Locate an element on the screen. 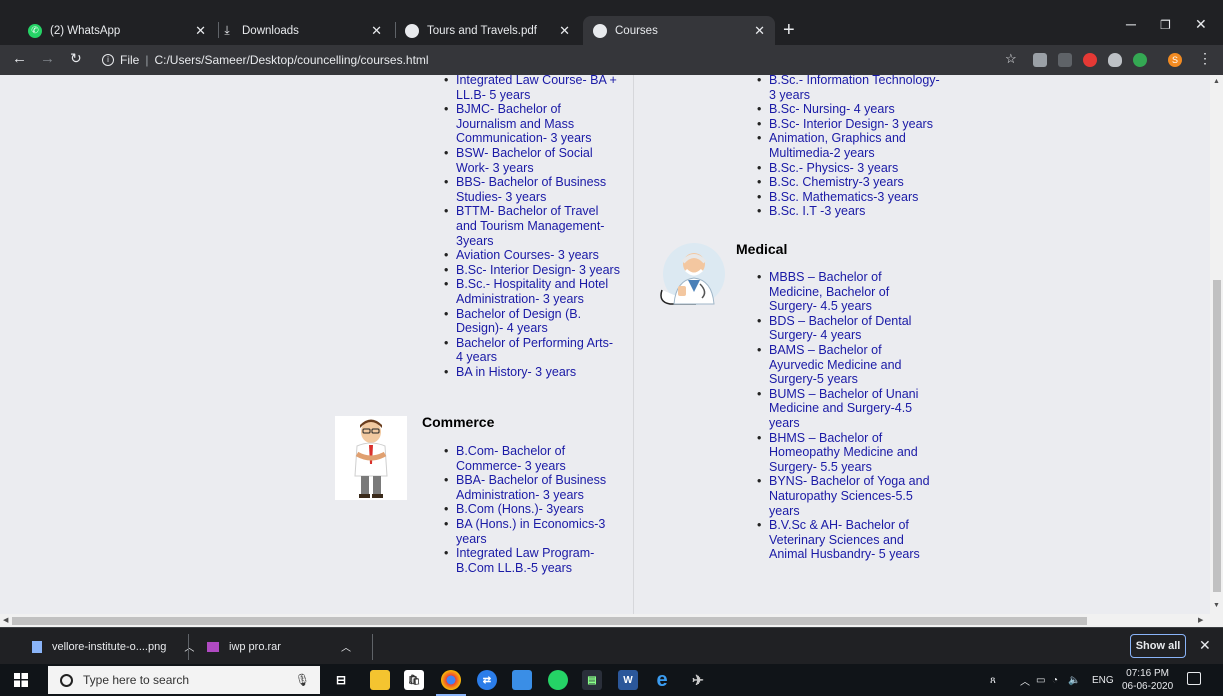 The height and width of the screenshot is (696, 1223). notification-icon is located at coordinates (1194, 678).